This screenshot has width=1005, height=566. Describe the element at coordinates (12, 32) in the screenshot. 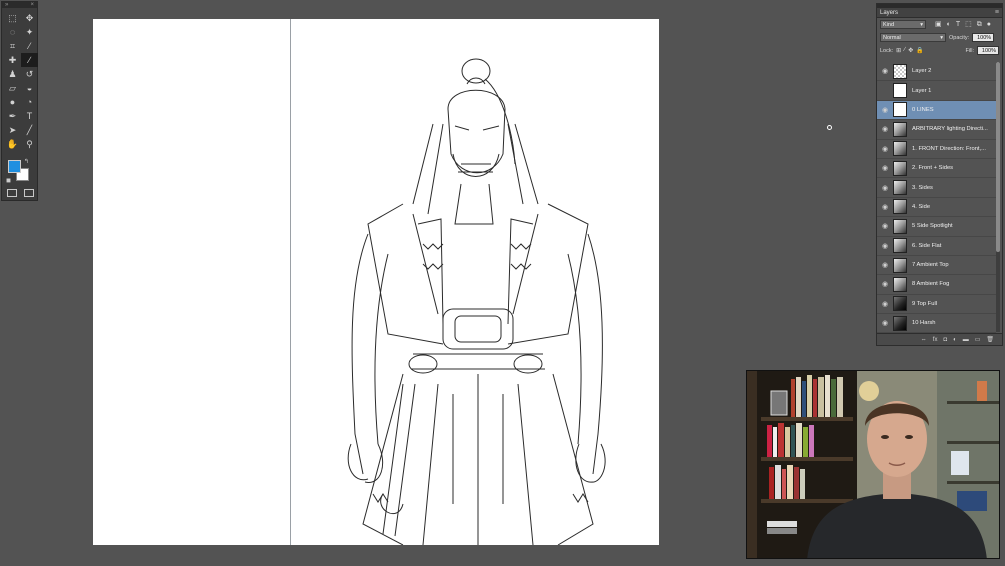

I see `lasso-tool-icon: ◌` at that location.